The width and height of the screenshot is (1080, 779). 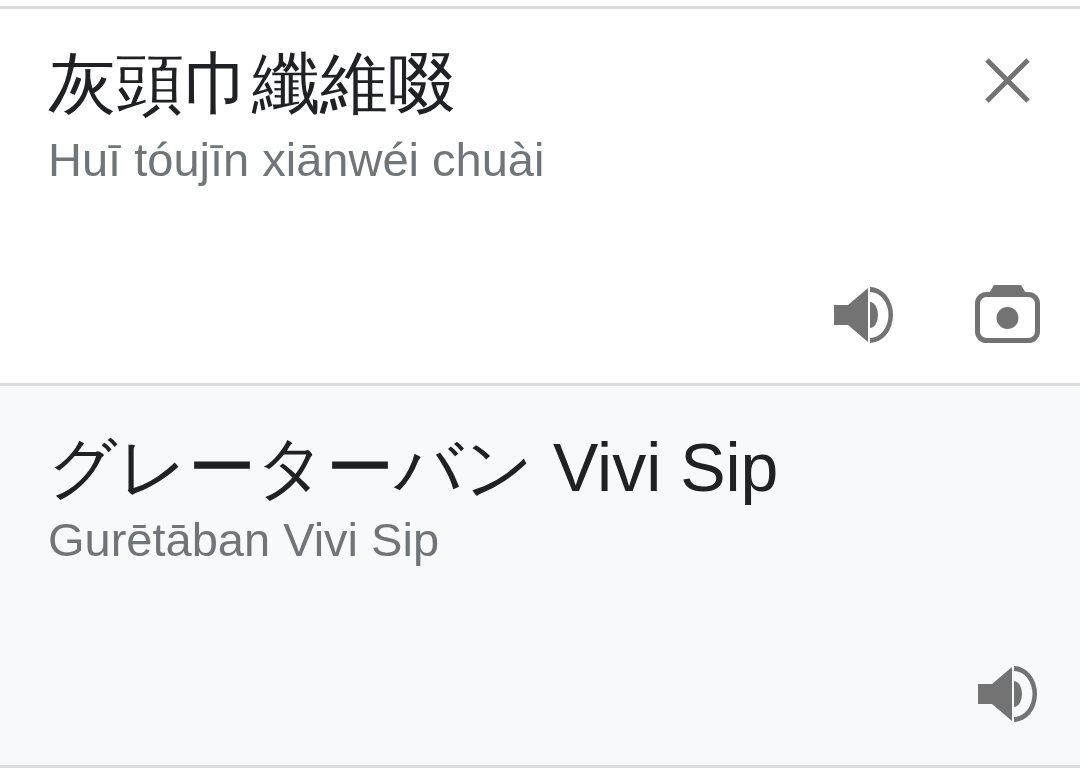 I want to click on camera-icon, so click(x=1007, y=314).